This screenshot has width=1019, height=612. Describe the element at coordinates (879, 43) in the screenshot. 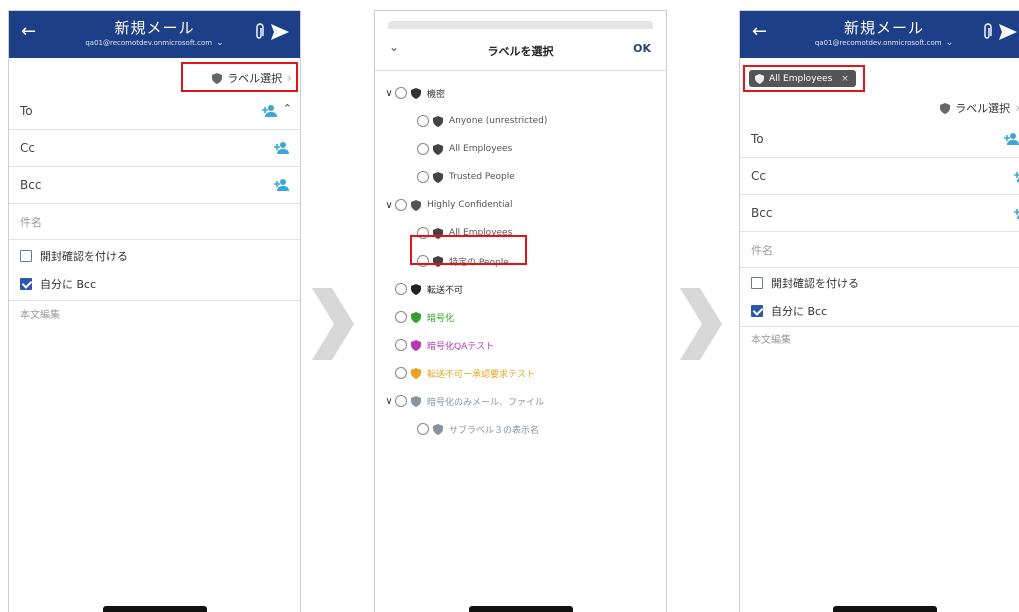

I see `account-selector: qa01@recomotdev.onmicrosoft.com ⌄` at that location.